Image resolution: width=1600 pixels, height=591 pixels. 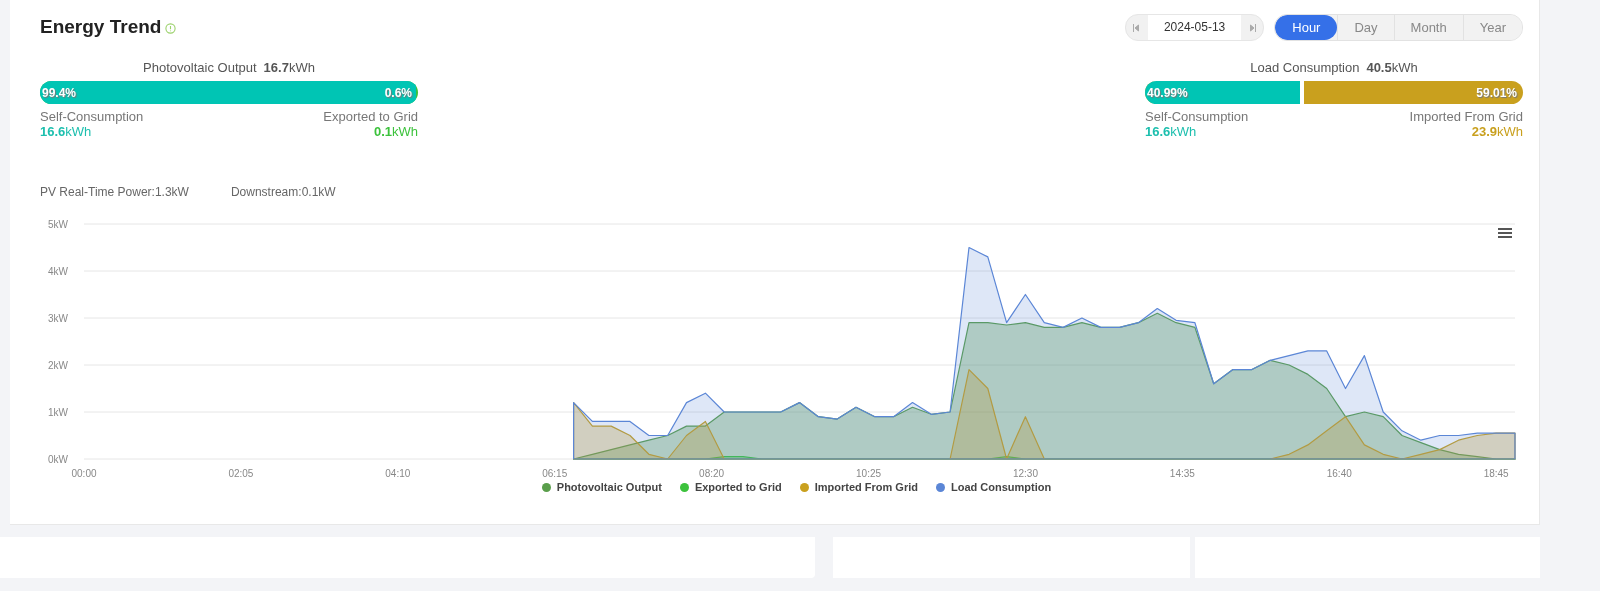 I want to click on percent-label: 59.01%, so click(x=1496, y=93).